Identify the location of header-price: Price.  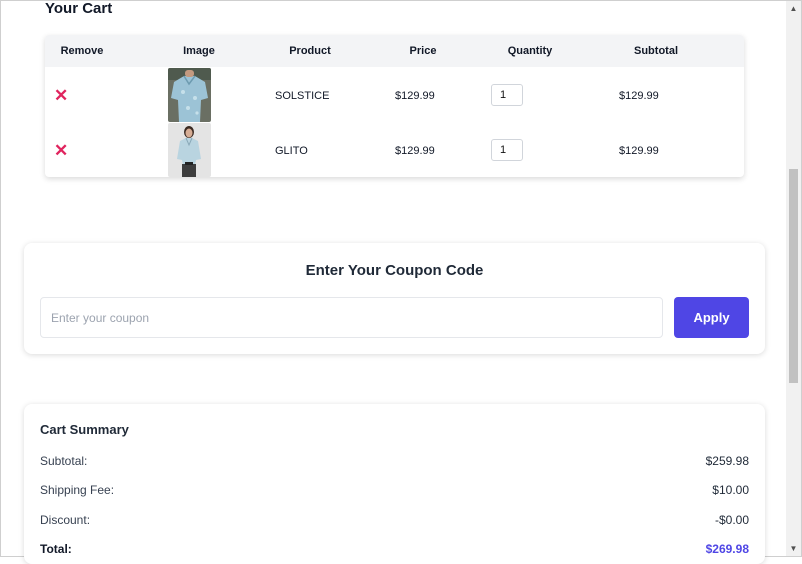
(423, 51).